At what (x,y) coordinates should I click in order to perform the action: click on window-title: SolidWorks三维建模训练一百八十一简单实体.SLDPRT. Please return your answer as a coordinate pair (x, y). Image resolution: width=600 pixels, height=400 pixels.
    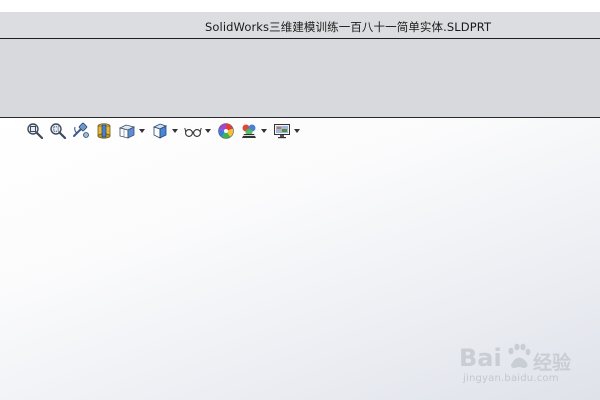
    Looking at the image, I should click on (348, 27).